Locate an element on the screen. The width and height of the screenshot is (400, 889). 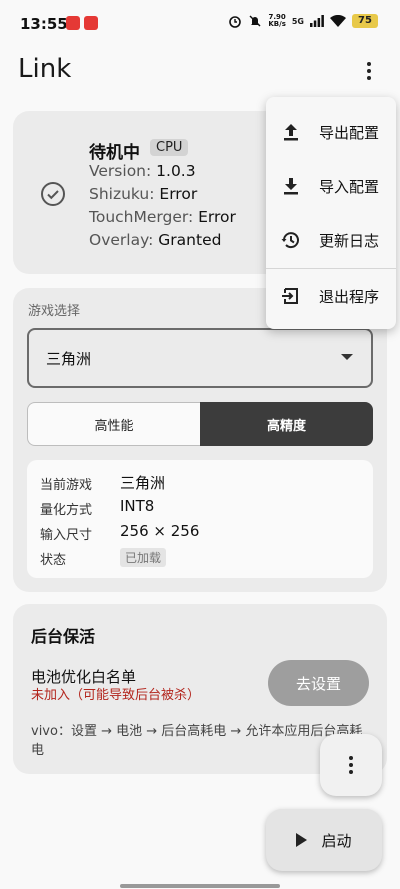
state-label: 状态 is located at coordinates (53, 560).